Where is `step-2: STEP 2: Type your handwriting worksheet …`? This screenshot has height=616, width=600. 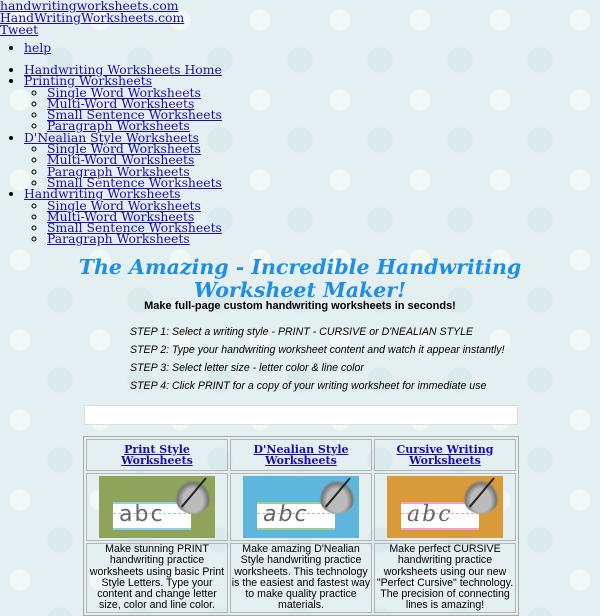 step-2: STEP 2: Type your handwriting worksheet … is located at coordinates (317, 350).